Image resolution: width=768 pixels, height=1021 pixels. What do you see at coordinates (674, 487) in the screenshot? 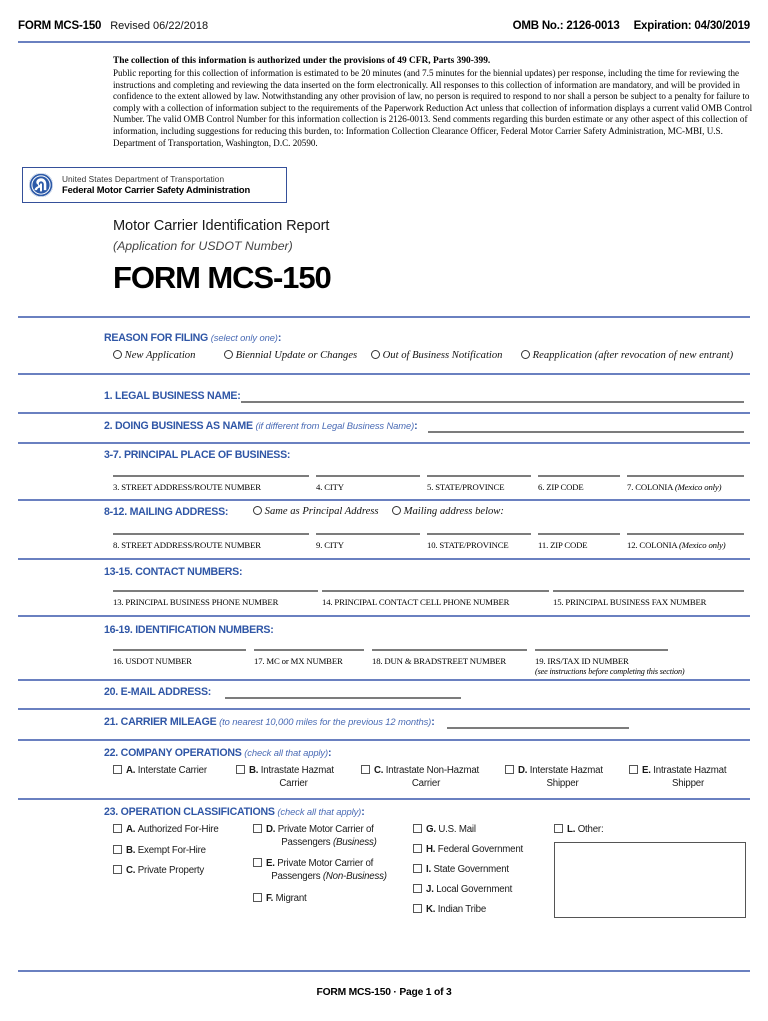
I see `colonia-caption: 7. COLONIA (Mexico only)` at bounding box center [674, 487].